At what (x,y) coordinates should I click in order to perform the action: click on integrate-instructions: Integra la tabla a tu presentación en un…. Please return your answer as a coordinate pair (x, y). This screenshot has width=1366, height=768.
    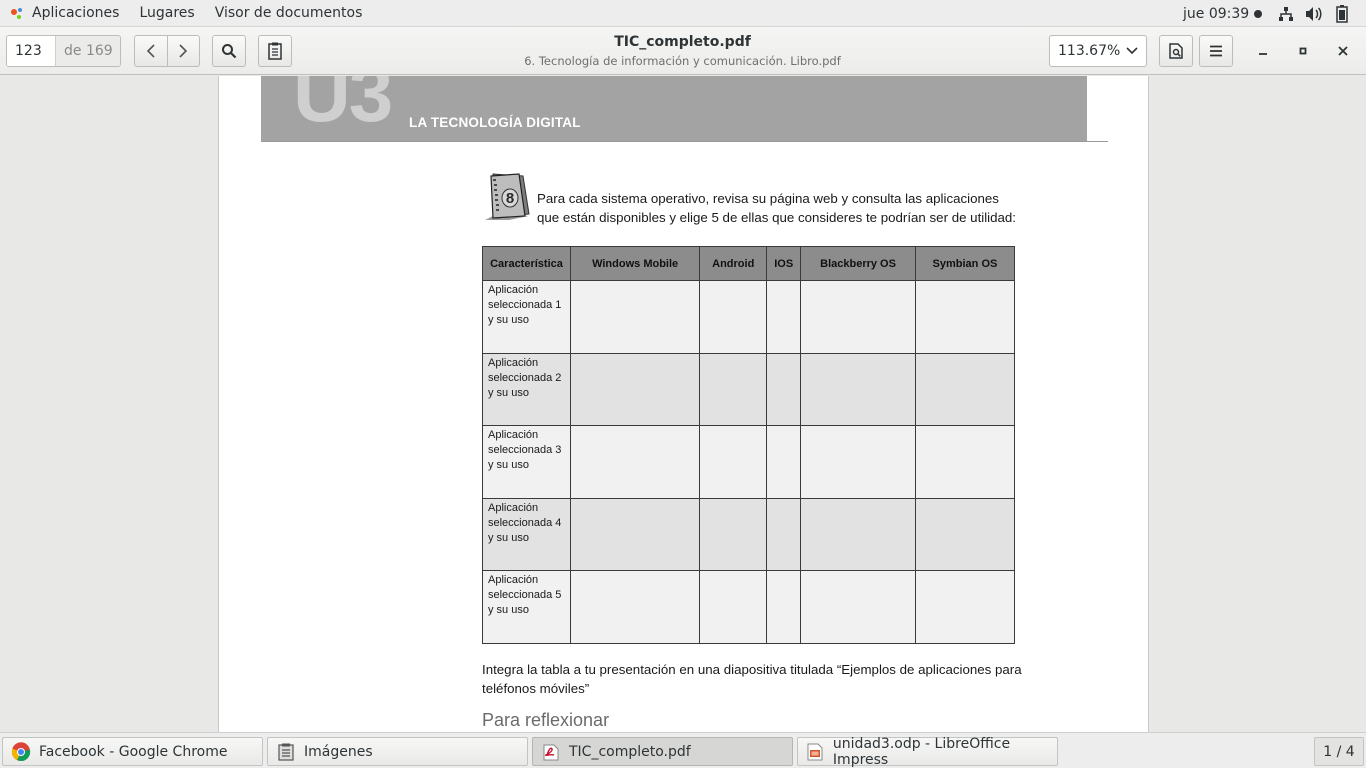
    Looking at the image, I should click on (752, 679).